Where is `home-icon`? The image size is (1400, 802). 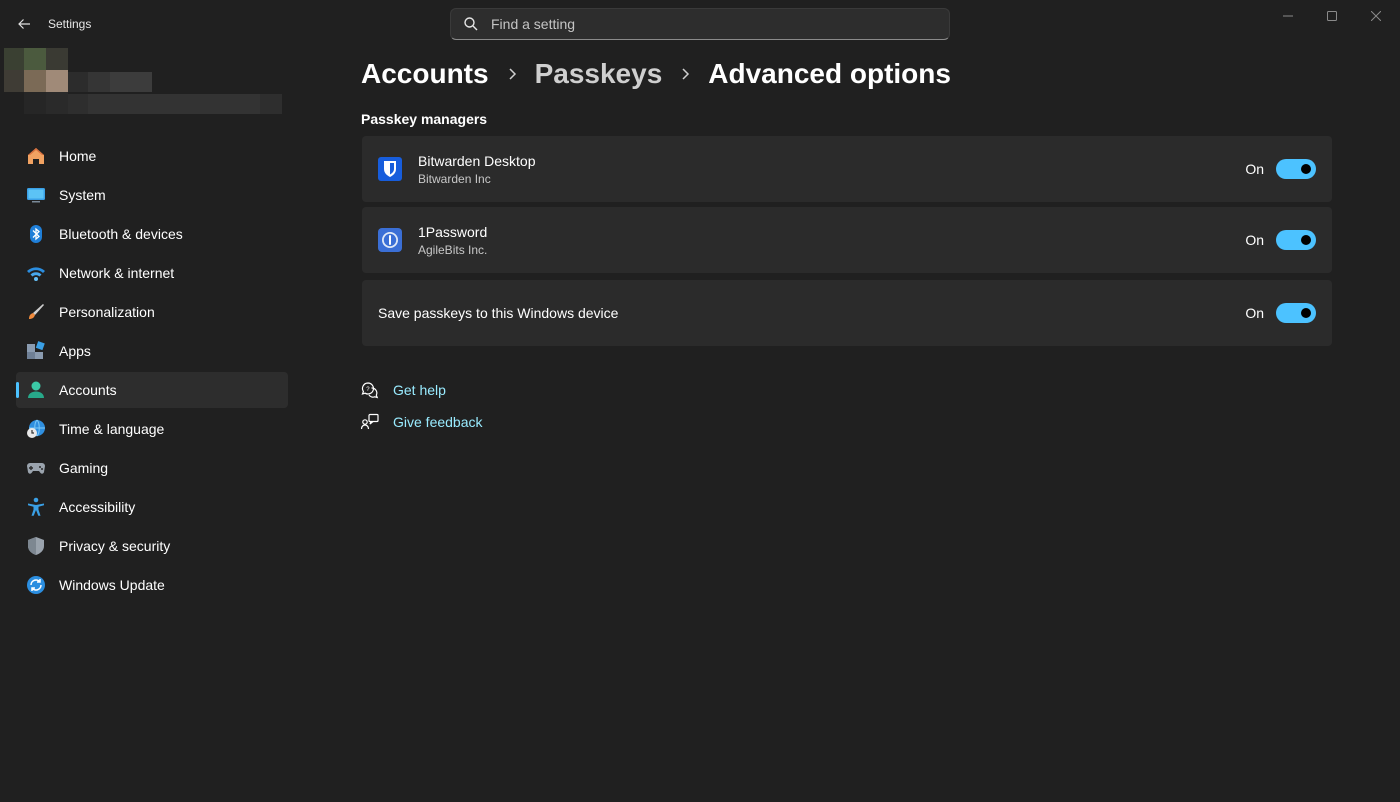 home-icon is located at coordinates (36, 156).